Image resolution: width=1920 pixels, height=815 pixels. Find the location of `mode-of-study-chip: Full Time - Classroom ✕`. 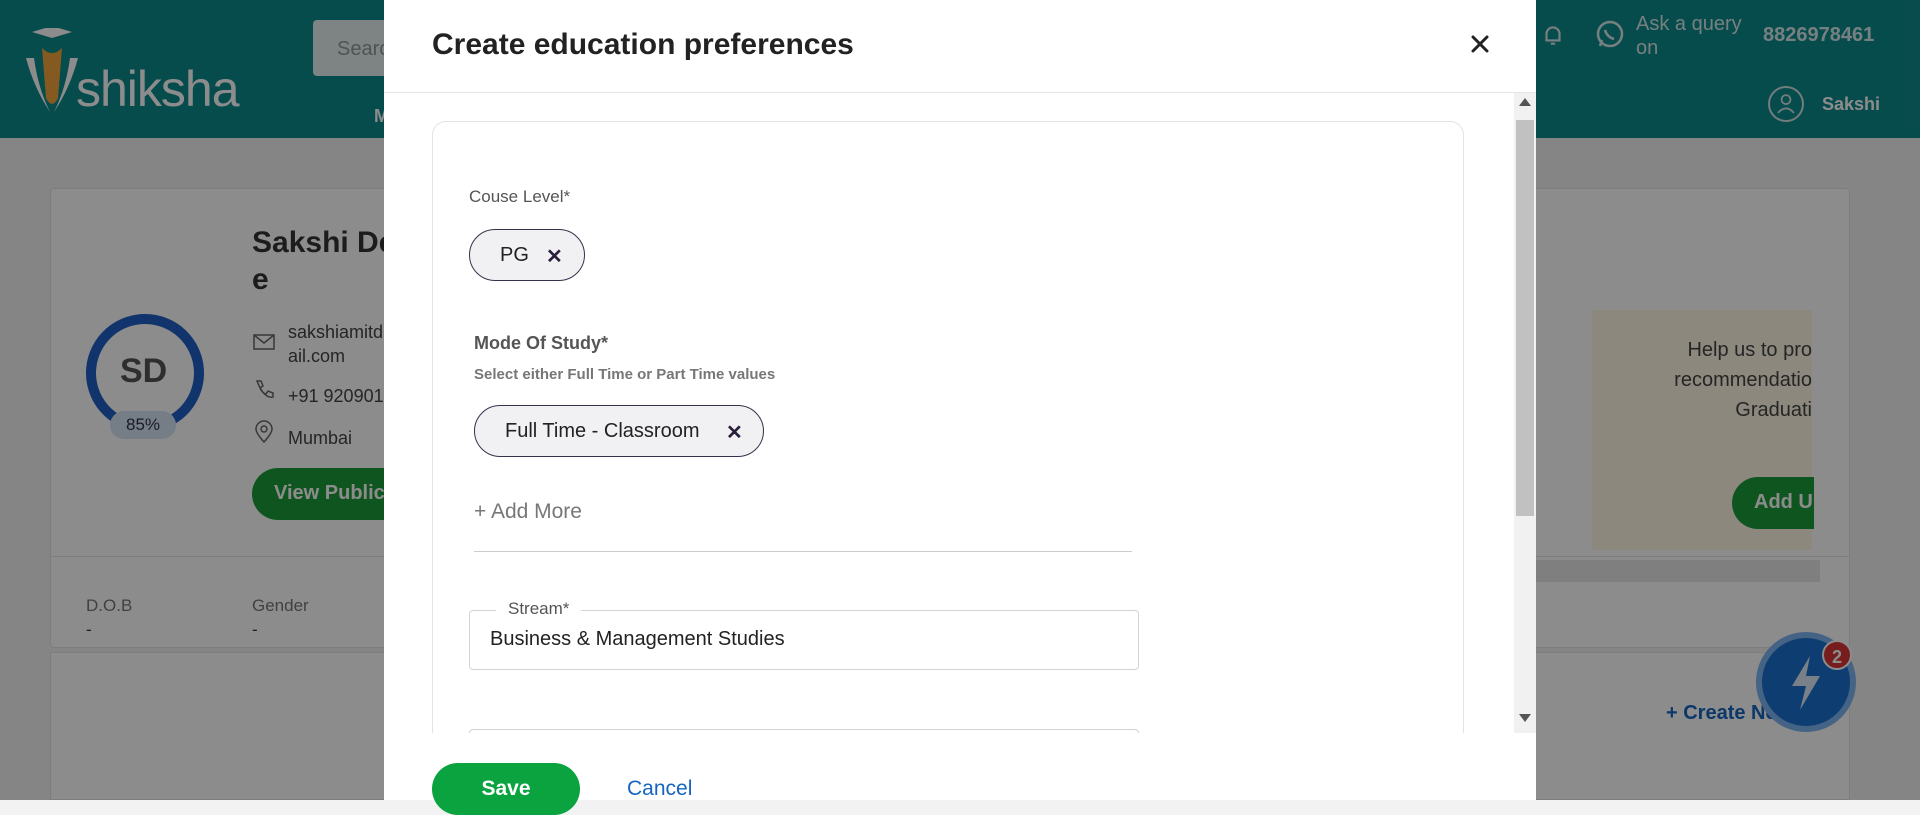

mode-of-study-chip: Full Time - Classroom ✕ is located at coordinates (619, 431).